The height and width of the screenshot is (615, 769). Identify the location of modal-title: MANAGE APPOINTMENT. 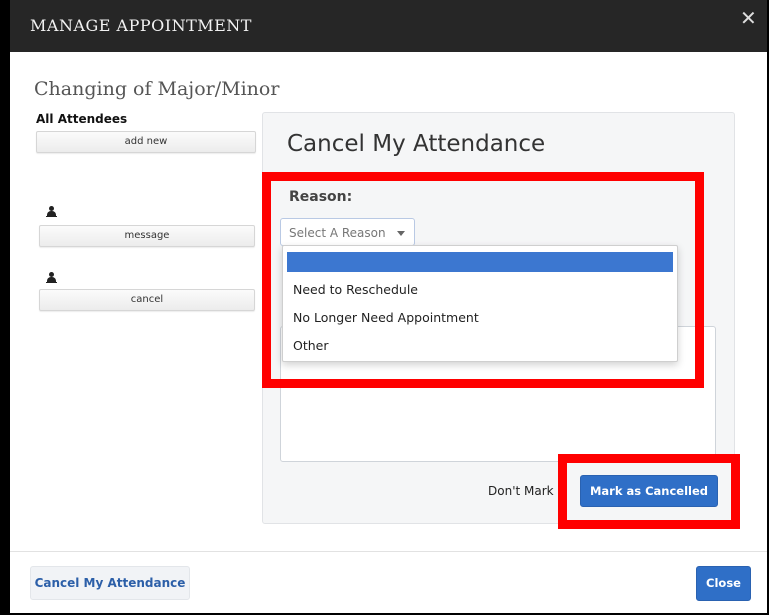
(141, 25).